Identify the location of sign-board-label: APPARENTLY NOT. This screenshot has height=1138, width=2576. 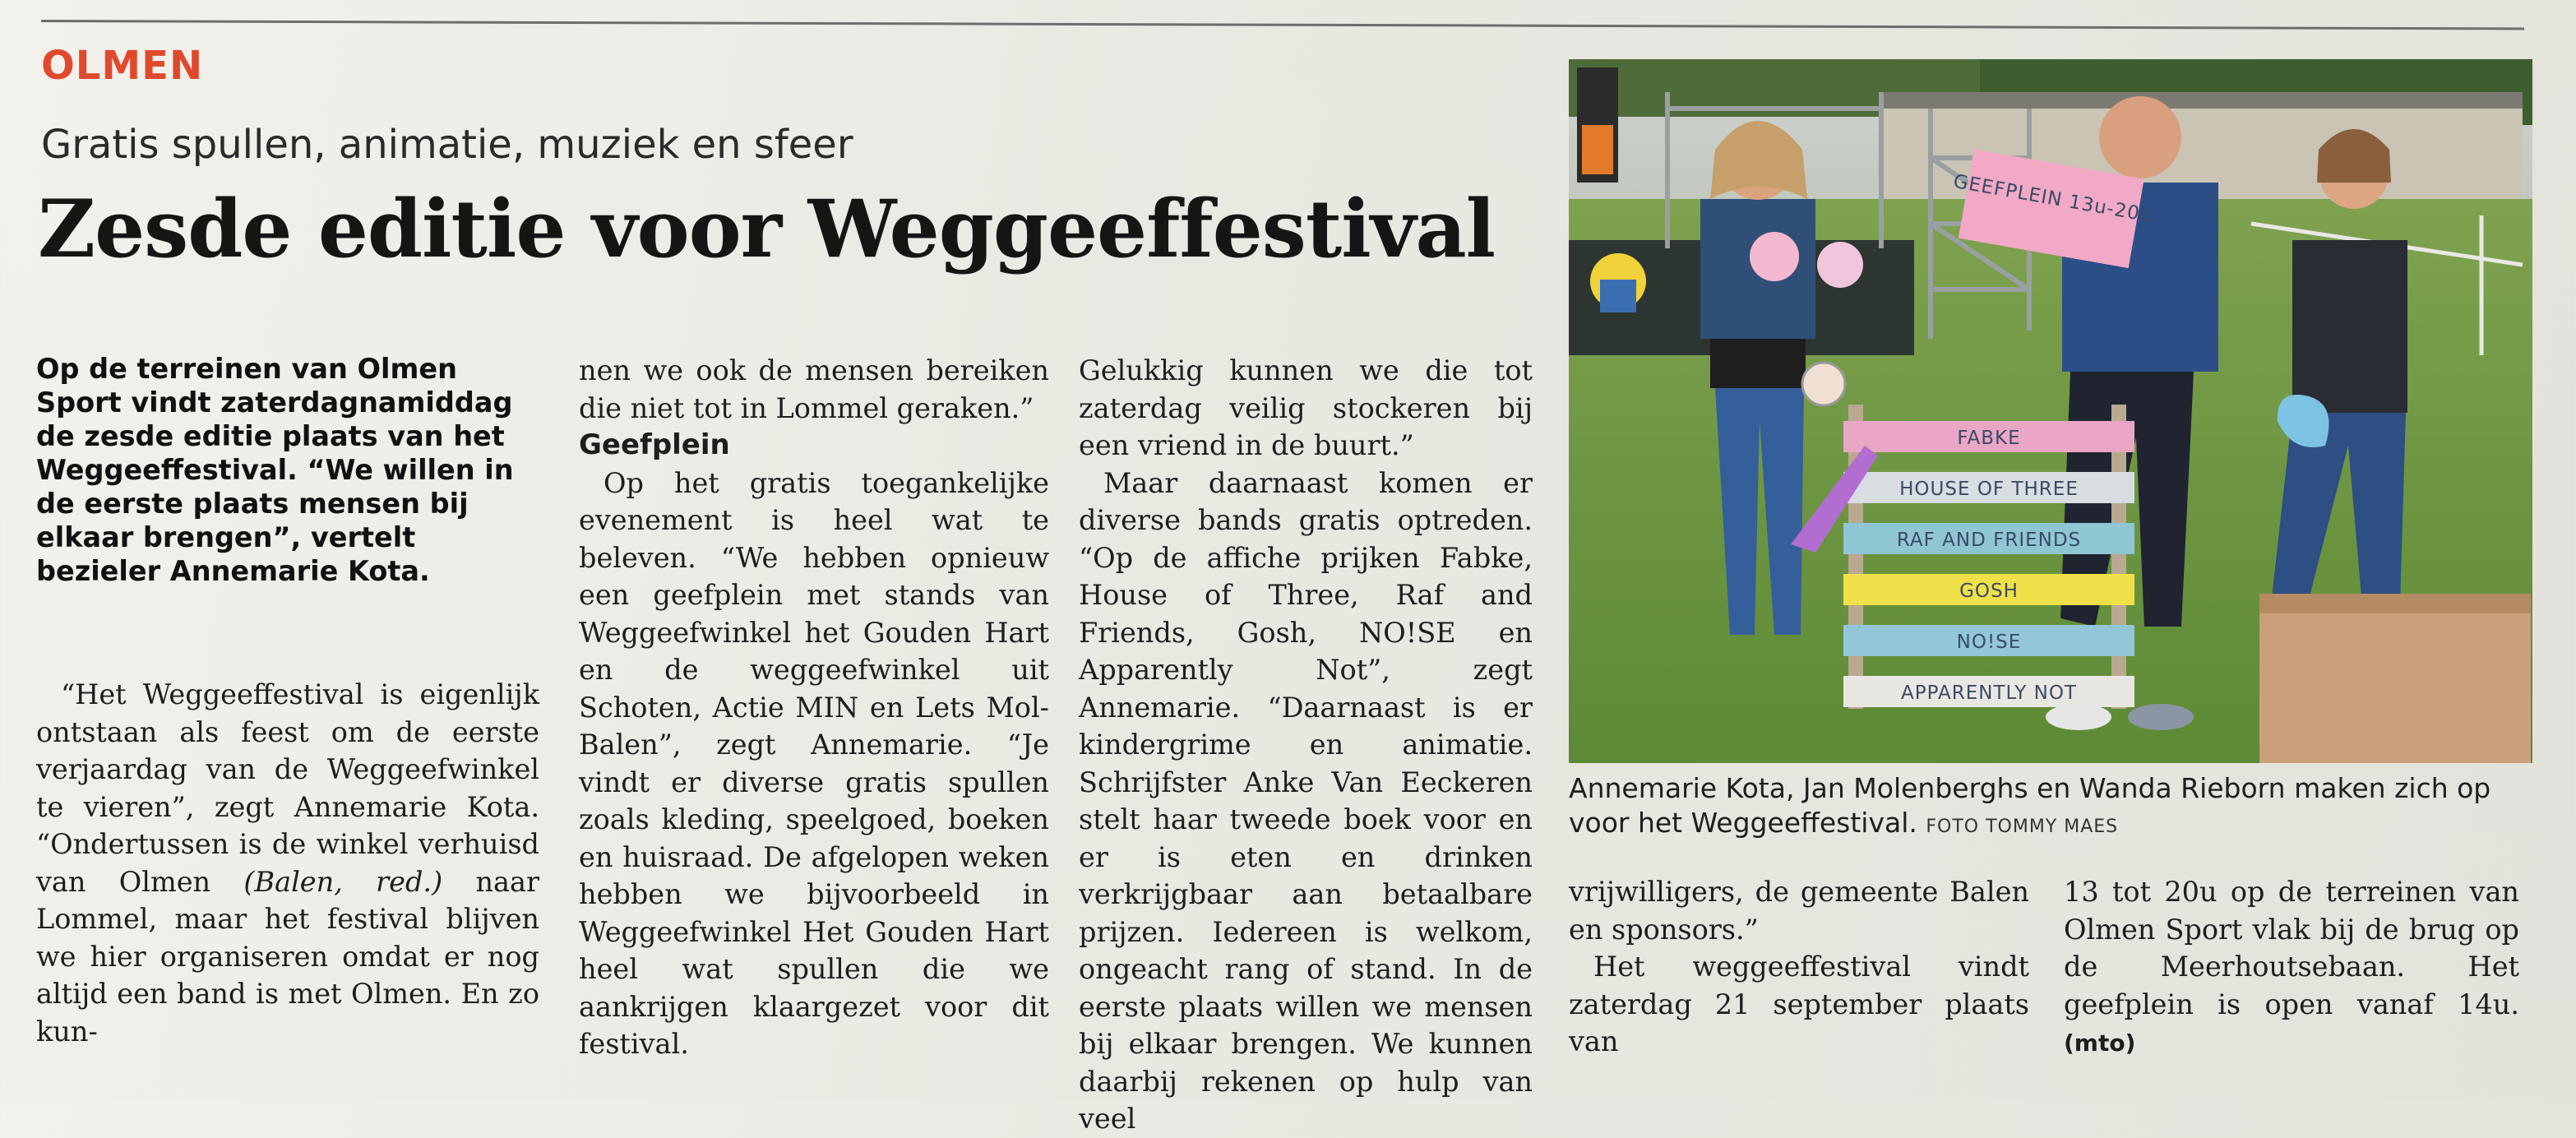
(1989, 693).